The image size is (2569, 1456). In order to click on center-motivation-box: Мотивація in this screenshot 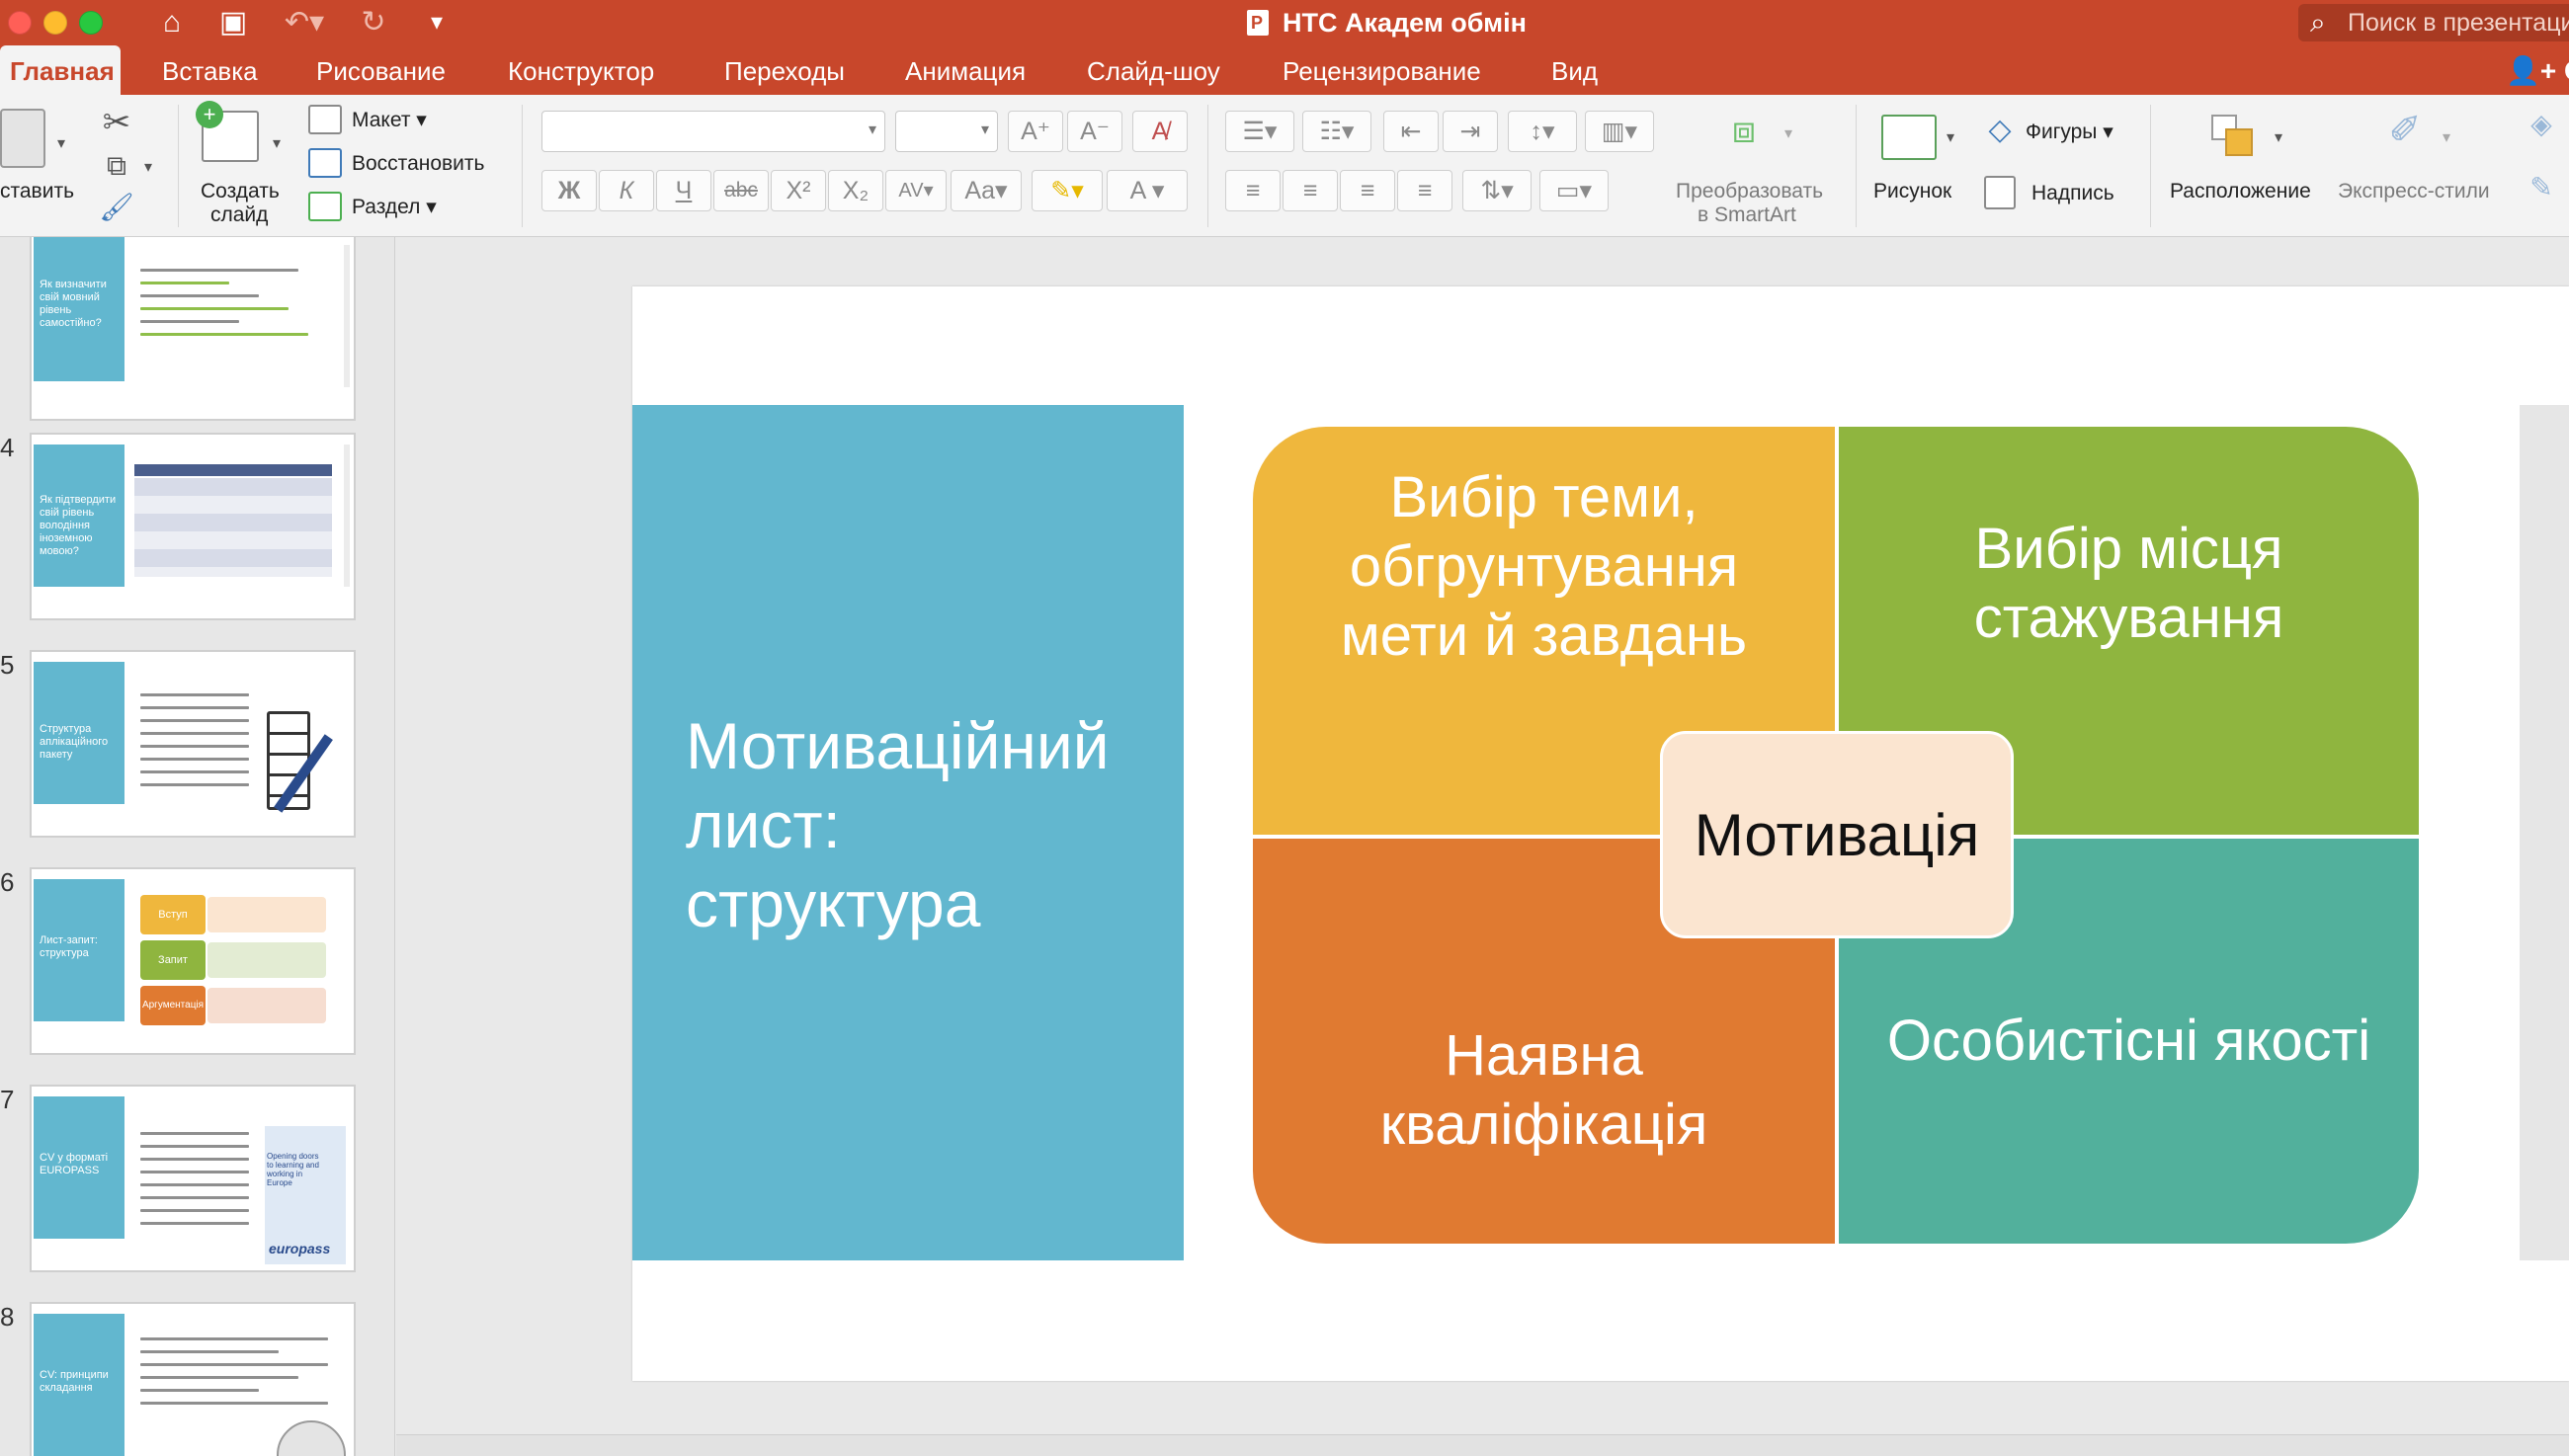, I will do `click(1837, 834)`.